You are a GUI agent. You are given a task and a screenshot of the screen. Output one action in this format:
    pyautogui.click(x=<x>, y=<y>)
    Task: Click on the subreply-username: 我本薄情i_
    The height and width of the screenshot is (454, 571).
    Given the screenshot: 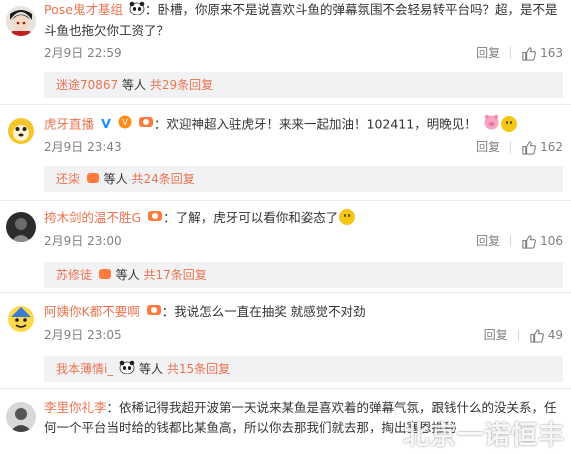 What is the action you would take?
    pyautogui.click(x=84, y=369)
    